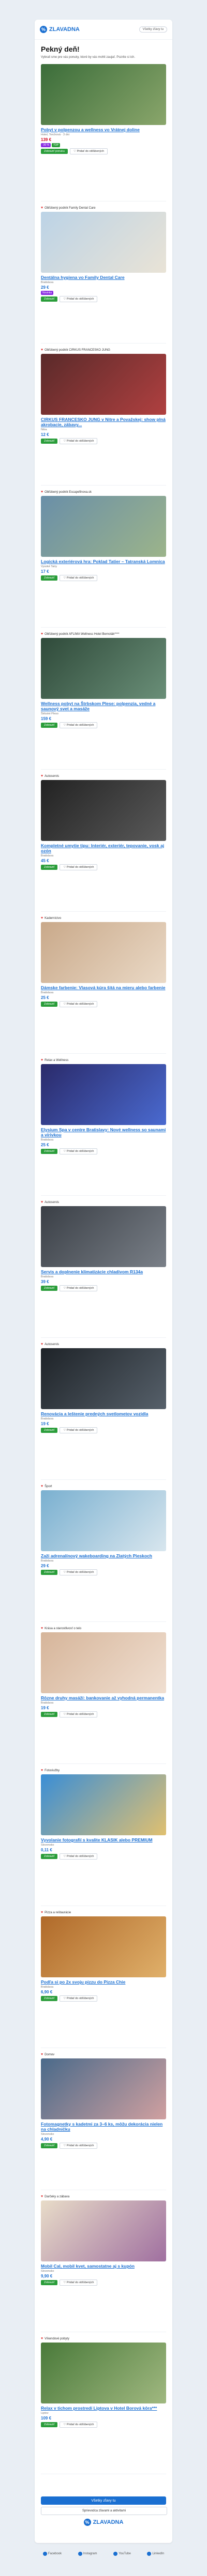 The width and height of the screenshot is (207, 2576). What do you see at coordinates (55, 2554) in the screenshot?
I see `social-label: Facebook` at bounding box center [55, 2554].